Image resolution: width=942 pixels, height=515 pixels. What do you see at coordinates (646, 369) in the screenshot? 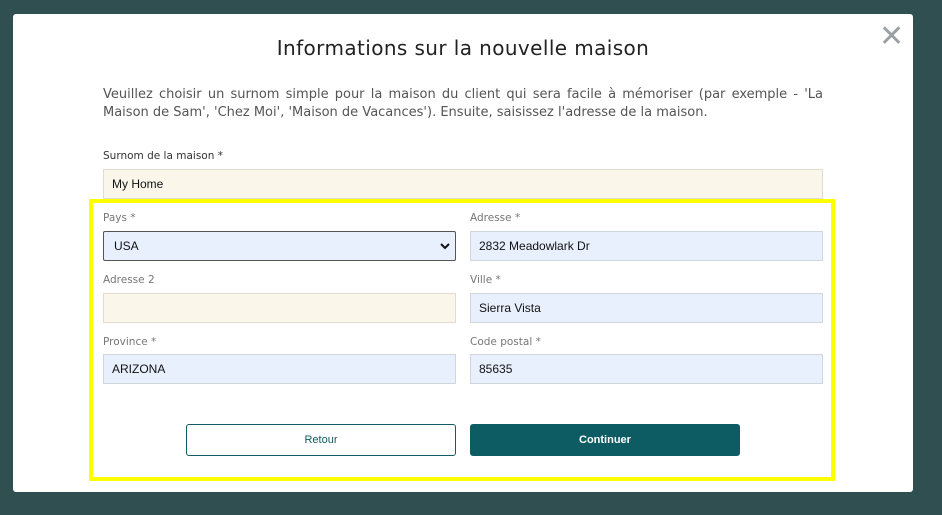
I see `postal-code-input: 85635` at bounding box center [646, 369].